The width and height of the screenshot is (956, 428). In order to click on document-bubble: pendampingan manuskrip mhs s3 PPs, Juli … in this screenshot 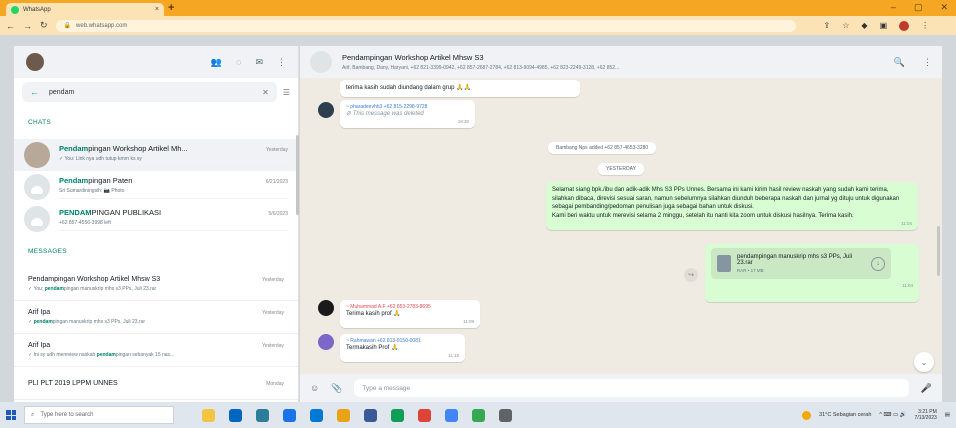, I will do `click(812, 273)`.